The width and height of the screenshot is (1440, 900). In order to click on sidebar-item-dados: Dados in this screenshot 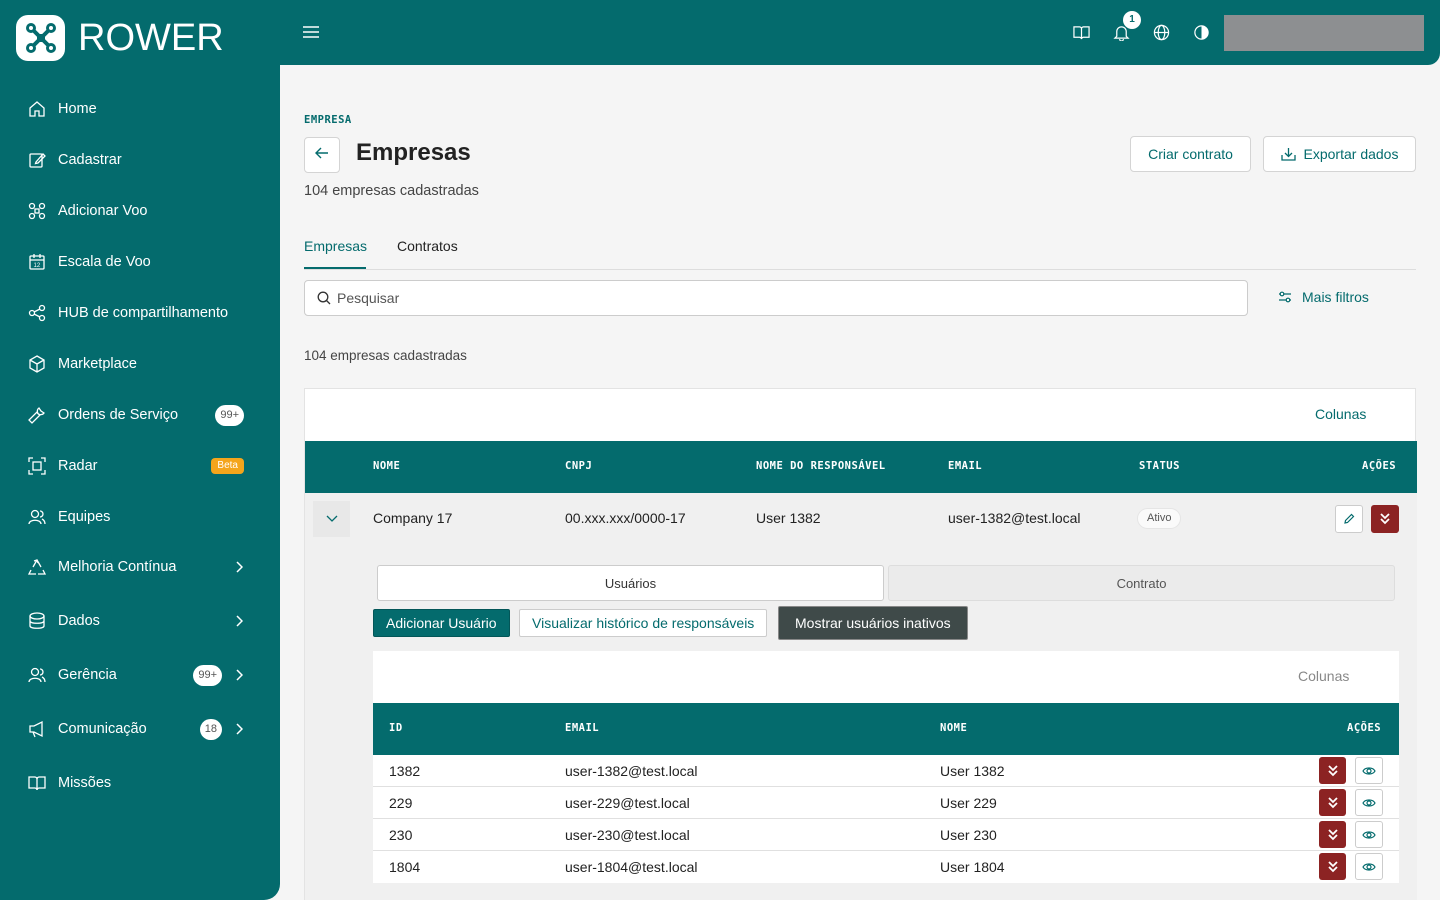, I will do `click(137, 621)`.